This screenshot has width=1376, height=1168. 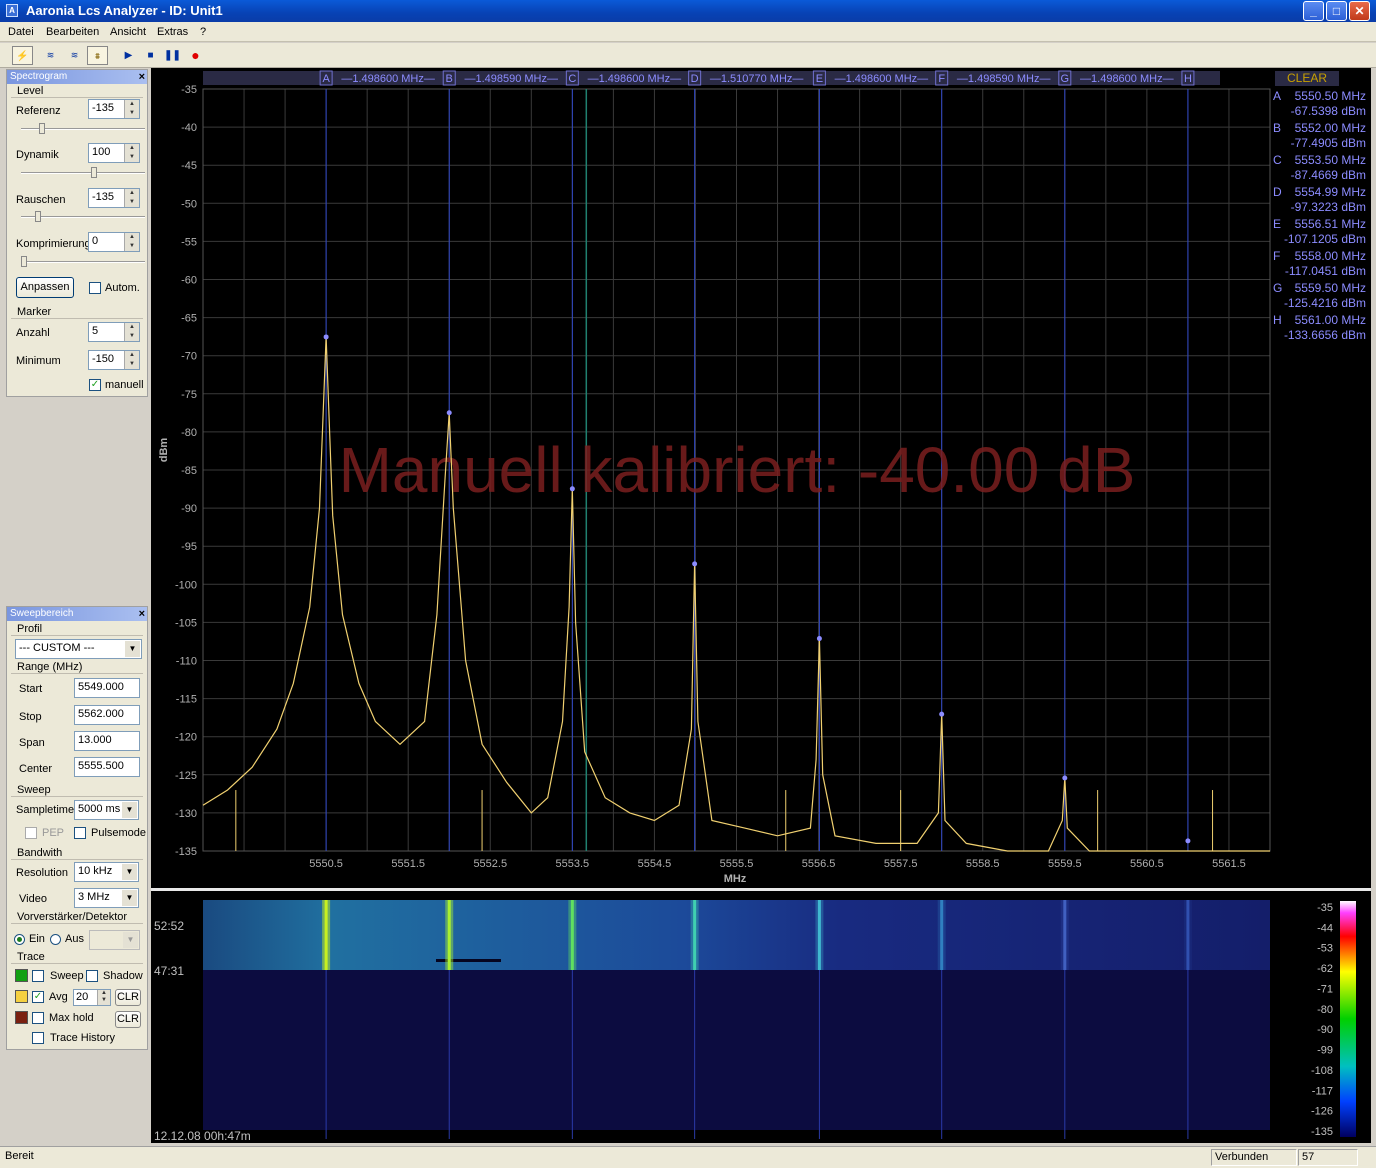 I want to click on minimize-button: _, so click(x=1313, y=11).